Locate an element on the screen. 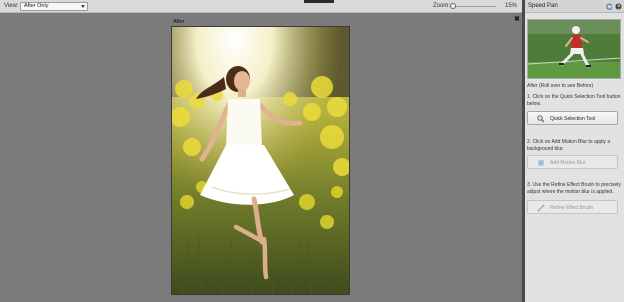  zoom-slider-track is located at coordinates (474, 6).